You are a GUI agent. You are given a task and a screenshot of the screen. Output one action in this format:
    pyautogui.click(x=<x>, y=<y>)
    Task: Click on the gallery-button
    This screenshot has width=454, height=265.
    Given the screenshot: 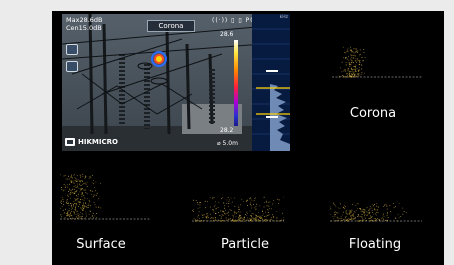 What is the action you would take?
    pyautogui.click(x=72, y=49)
    